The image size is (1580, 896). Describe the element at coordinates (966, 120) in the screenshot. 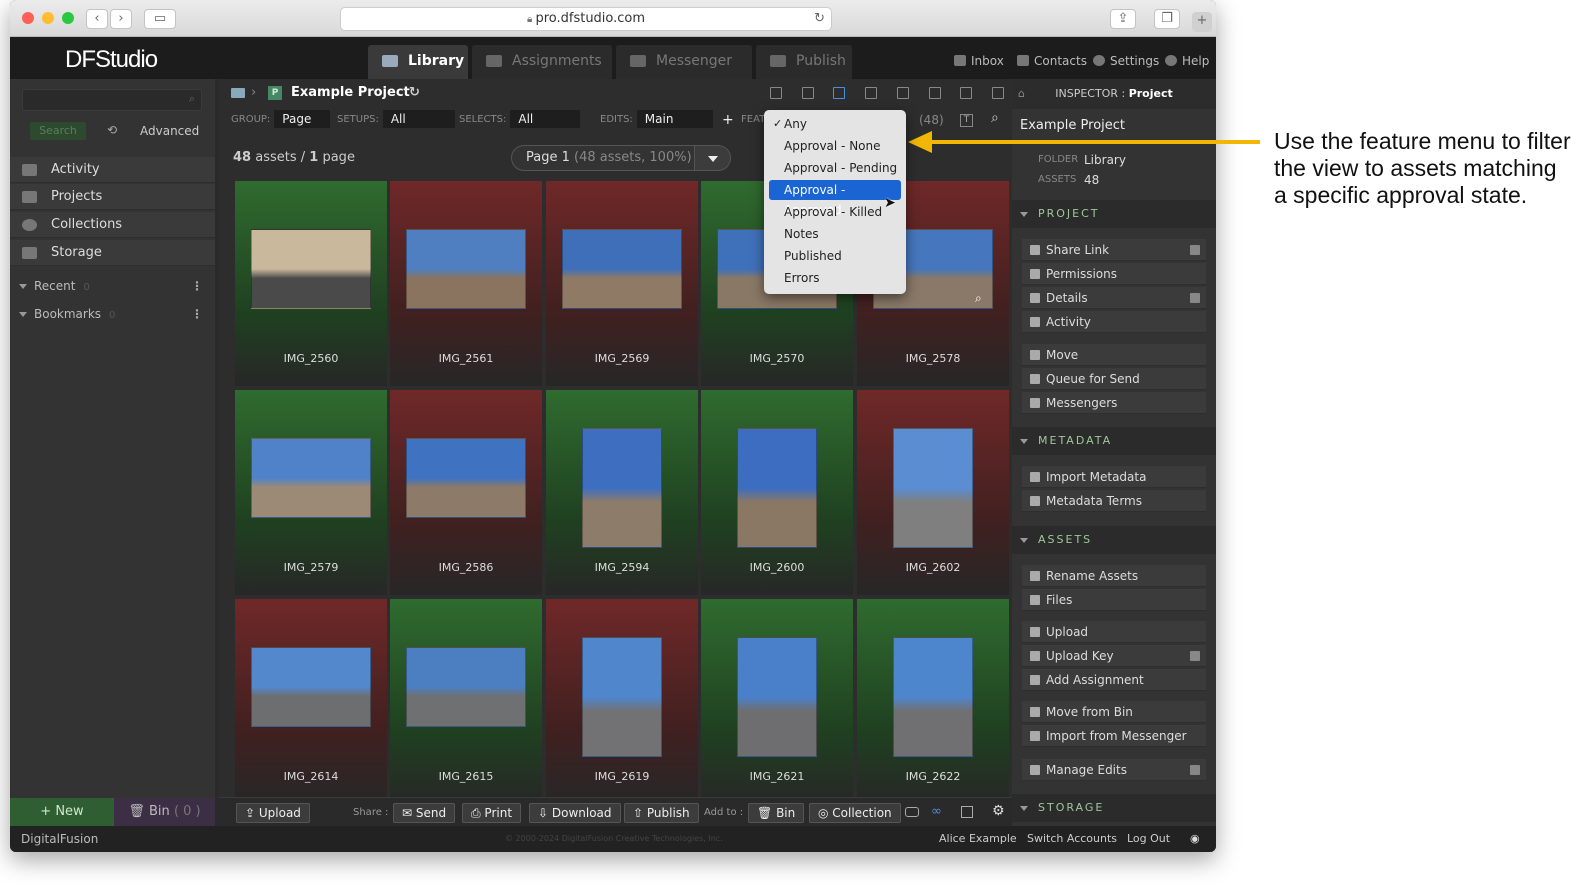

I see `text-filter-icon: T` at that location.